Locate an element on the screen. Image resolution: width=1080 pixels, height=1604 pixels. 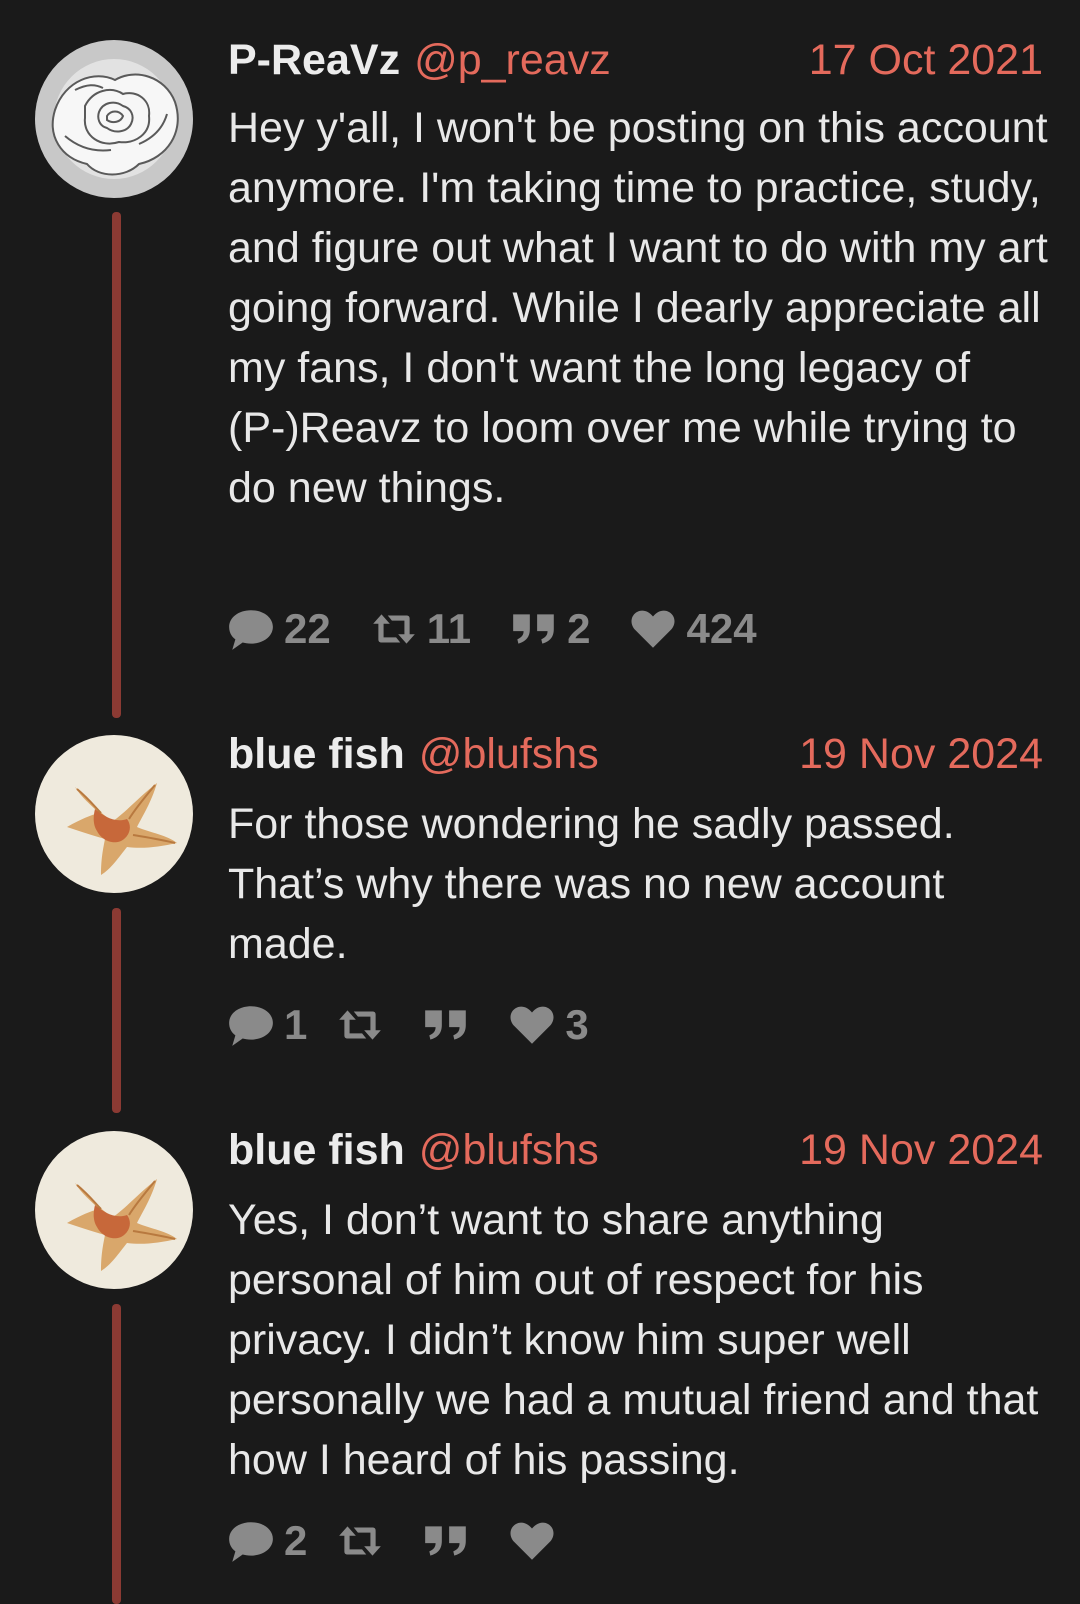
post-actions: 22 11 2 424 is located at coordinates (510, 629).